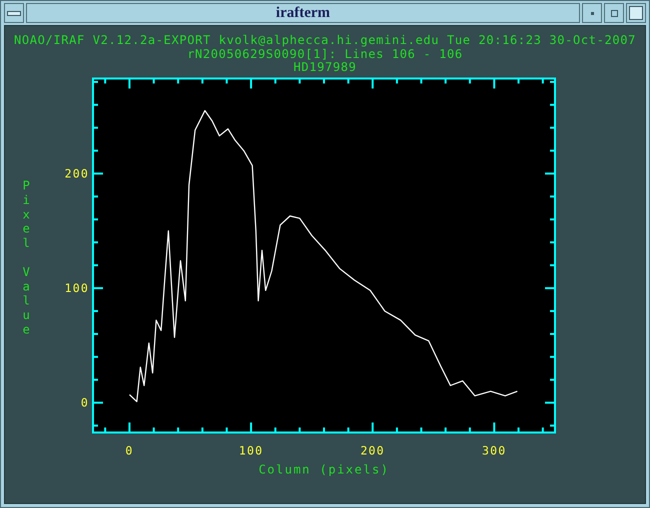 This screenshot has width=650, height=508. Describe the element at coordinates (325, 67) in the screenshot. I see `plot-title: HD197989` at that location.